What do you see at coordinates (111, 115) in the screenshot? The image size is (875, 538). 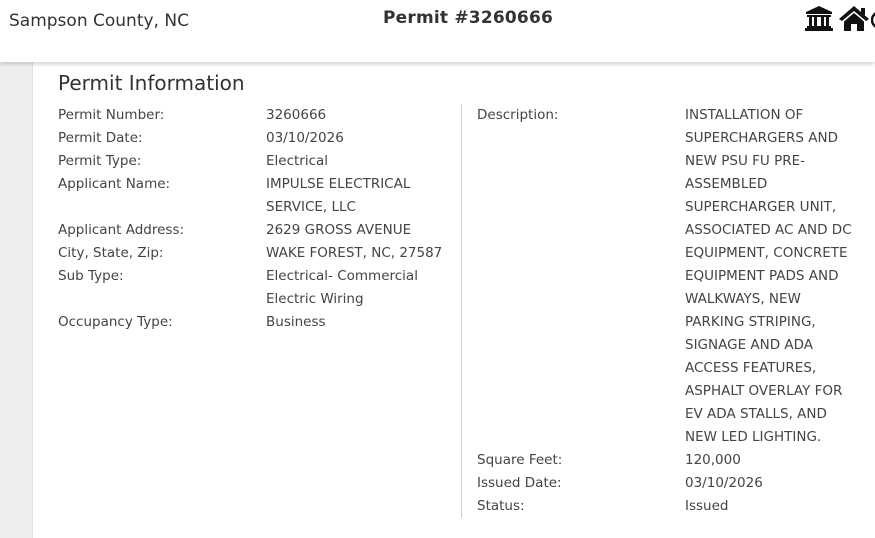 I see `field-label: Permit Number:` at bounding box center [111, 115].